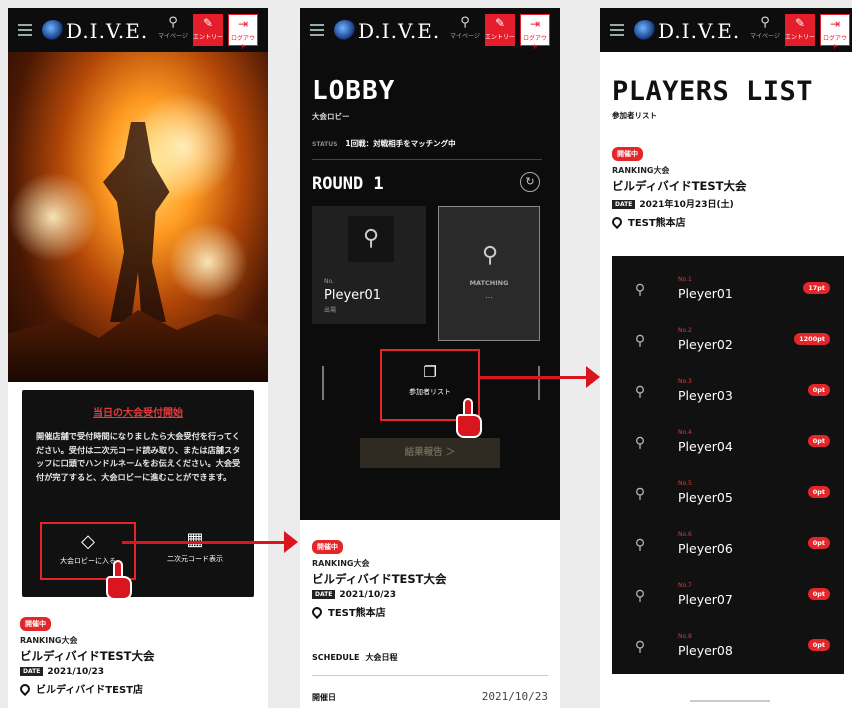 This screenshot has height=708, width=852. I want to click on matching-status: MATCHING, so click(489, 283).